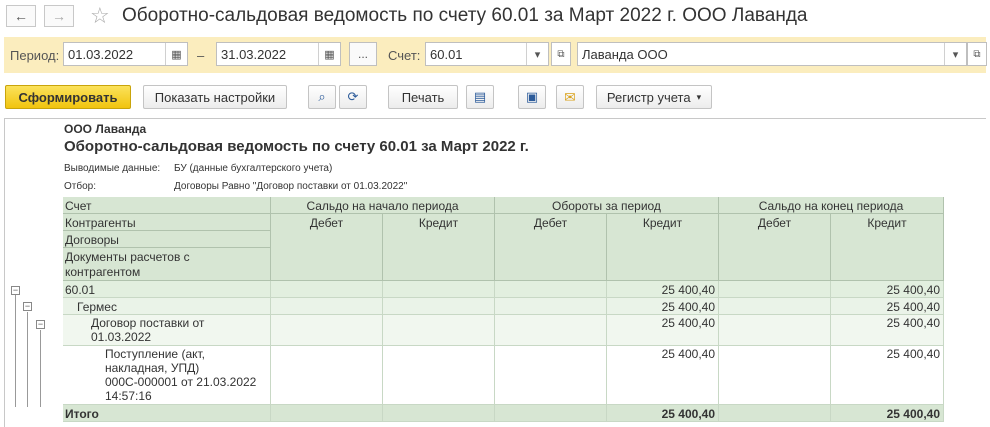  What do you see at coordinates (101, 54) in the screenshot?
I see `period-from-value: 01.03.2022` at bounding box center [101, 54].